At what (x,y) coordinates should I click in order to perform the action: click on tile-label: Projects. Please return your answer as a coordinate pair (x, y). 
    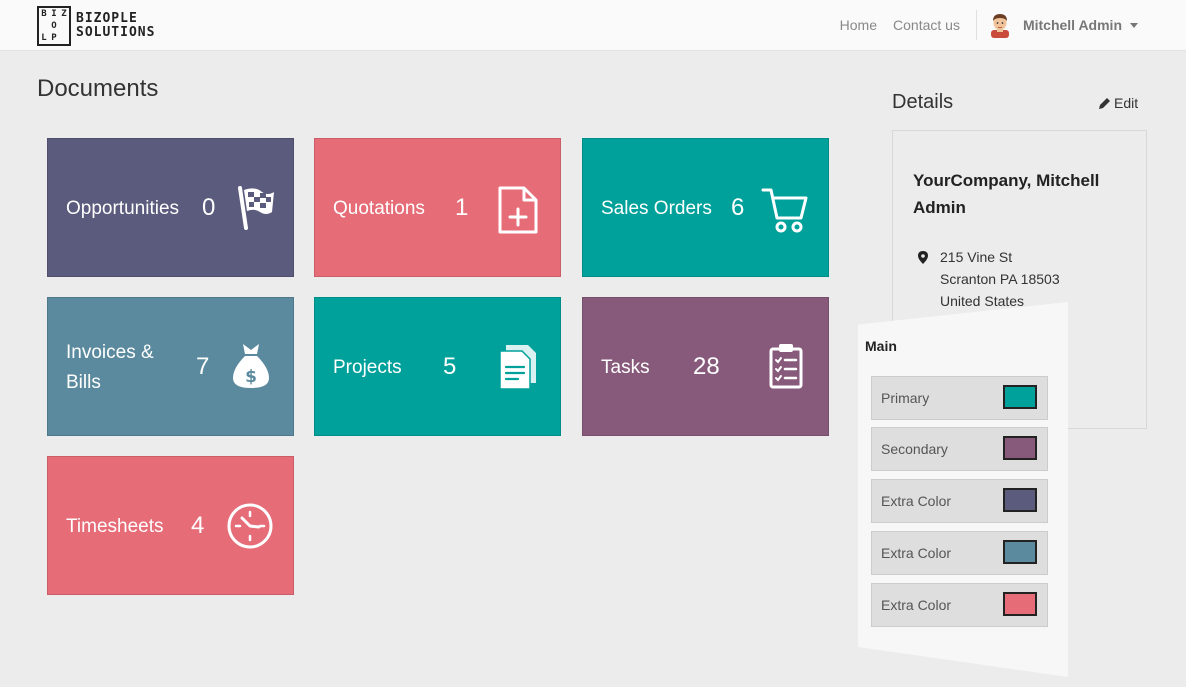
    Looking at the image, I should click on (367, 367).